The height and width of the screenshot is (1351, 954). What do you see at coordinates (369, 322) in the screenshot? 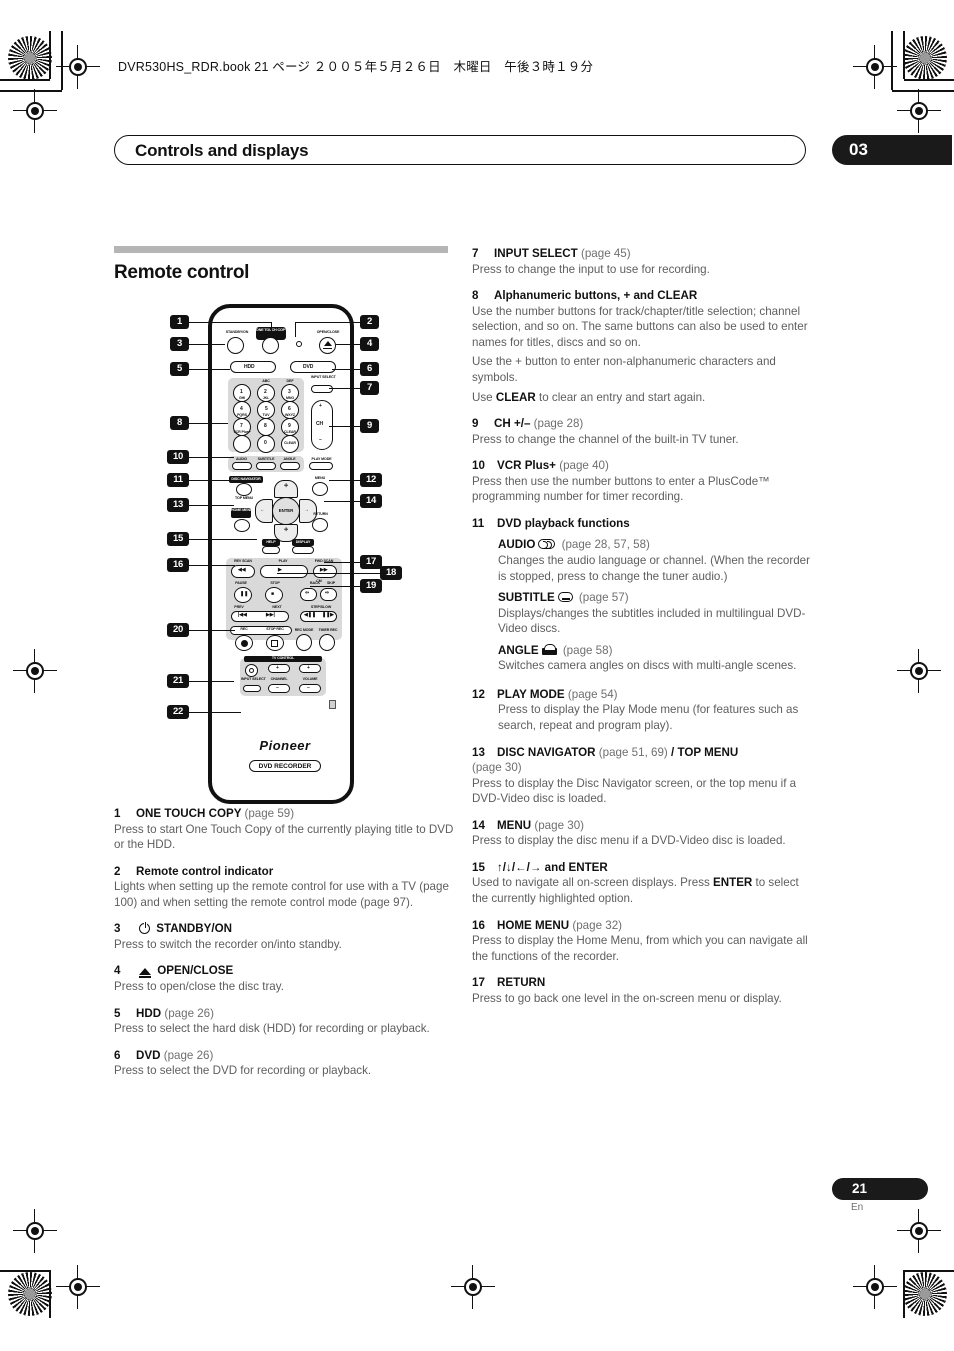
I see `callout-2: 2` at bounding box center [369, 322].